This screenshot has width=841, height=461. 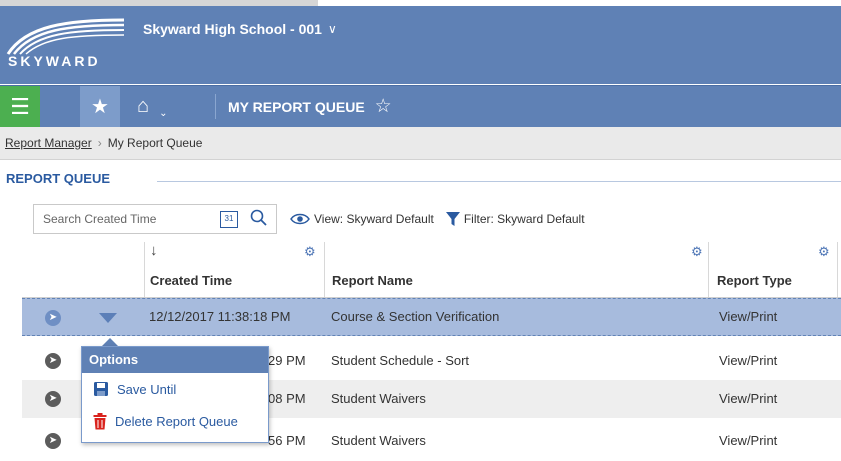 I want to click on column-header-label: Report Type, so click(x=754, y=280).